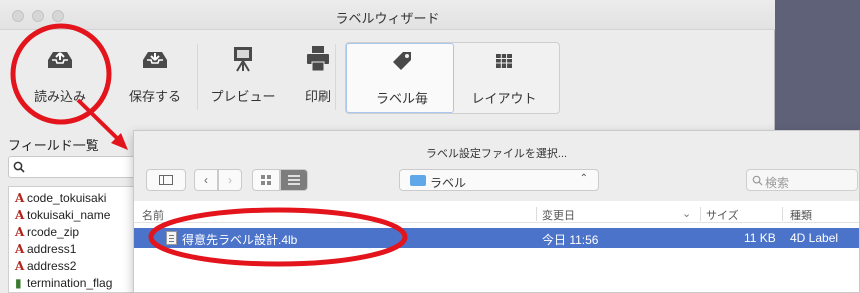 The height and width of the screenshot is (293, 860). I want to click on column-kind-header: 種類, so click(801, 215).